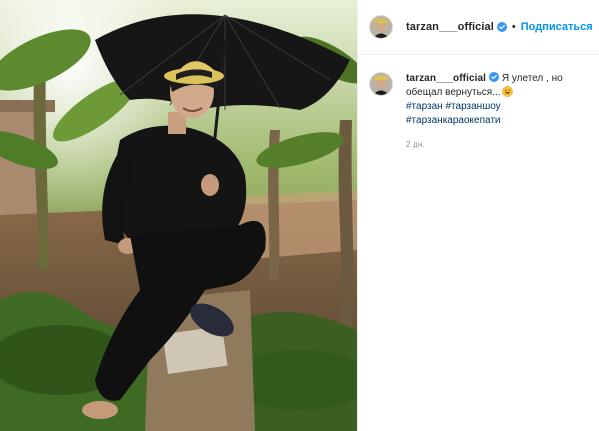 This screenshot has height=431, width=599. I want to click on post-header: tarzan___official • Подписаться, so click(478, 27).